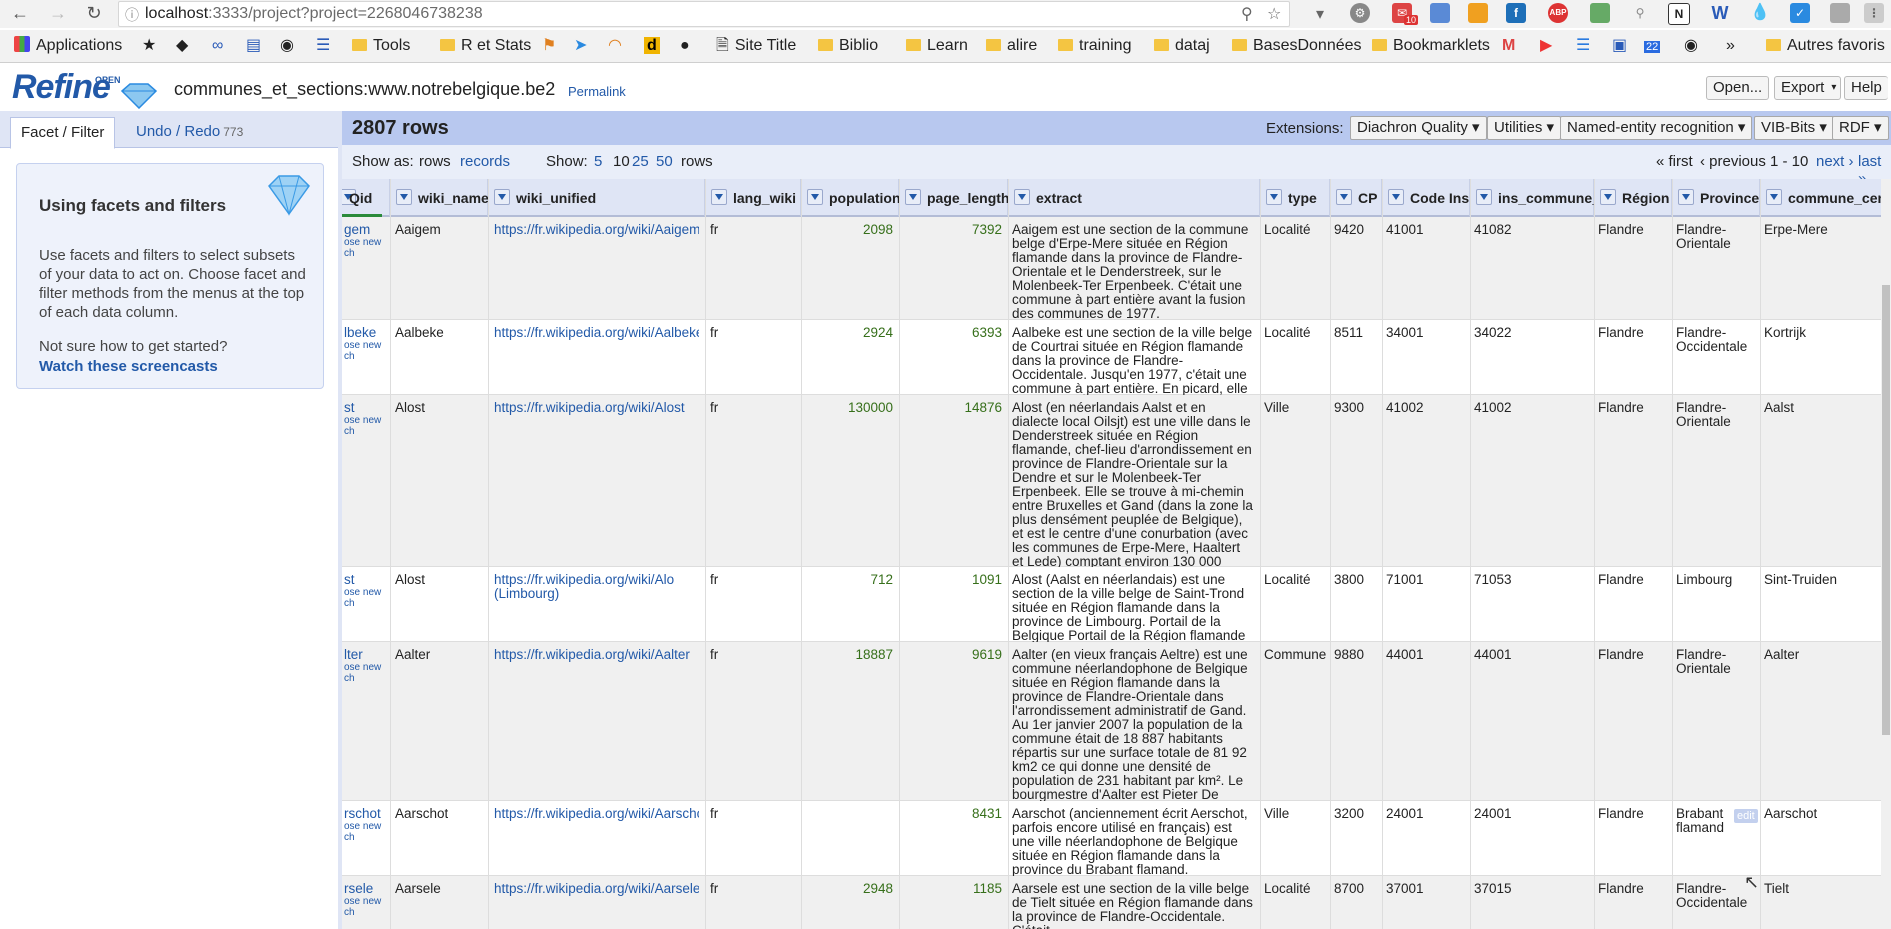  Describe the element at coordinates (1744, 815) in the screenshot. I see `edit-badge: edit` at that location.